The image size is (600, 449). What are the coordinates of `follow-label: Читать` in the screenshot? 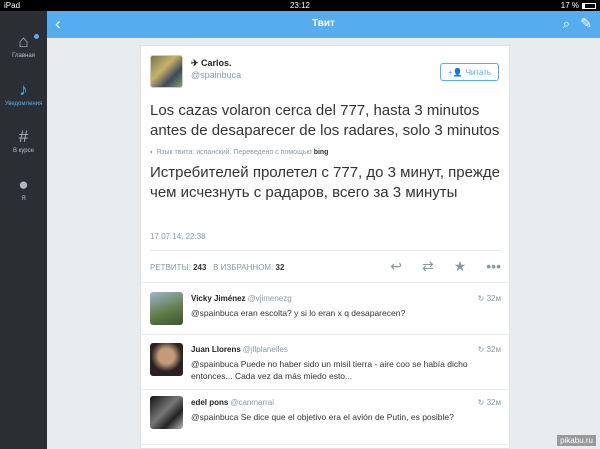 It's located at (478, 72).